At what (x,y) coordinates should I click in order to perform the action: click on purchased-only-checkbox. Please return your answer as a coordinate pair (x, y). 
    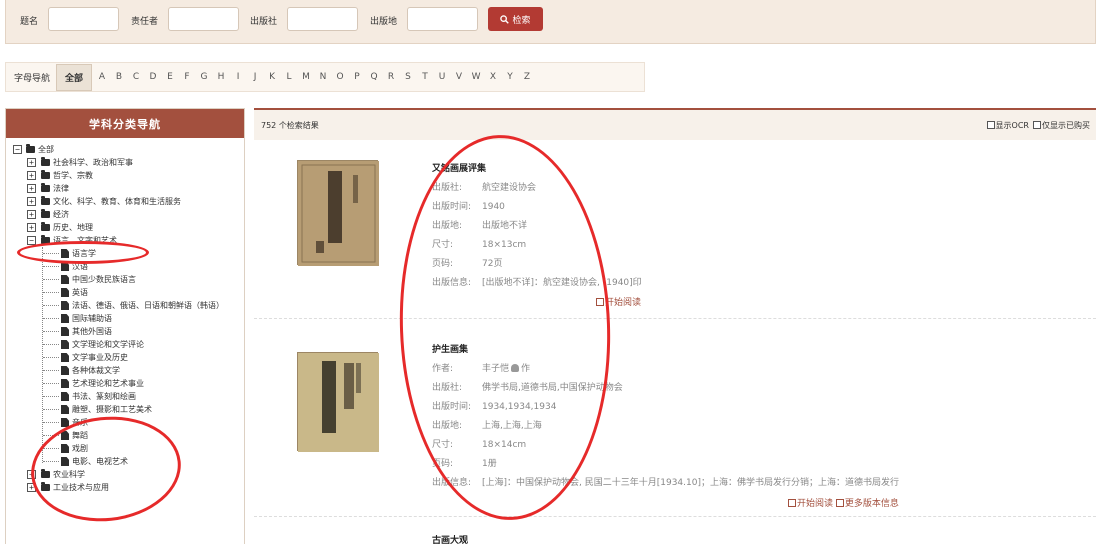
    Looking at the image, I should click on (1037, 124).